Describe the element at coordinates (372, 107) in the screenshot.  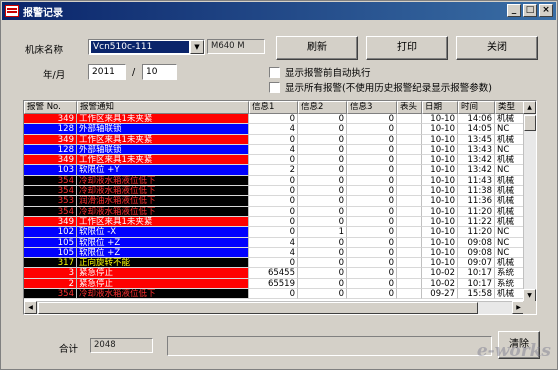
I see `column-header: 信息3` at that location.